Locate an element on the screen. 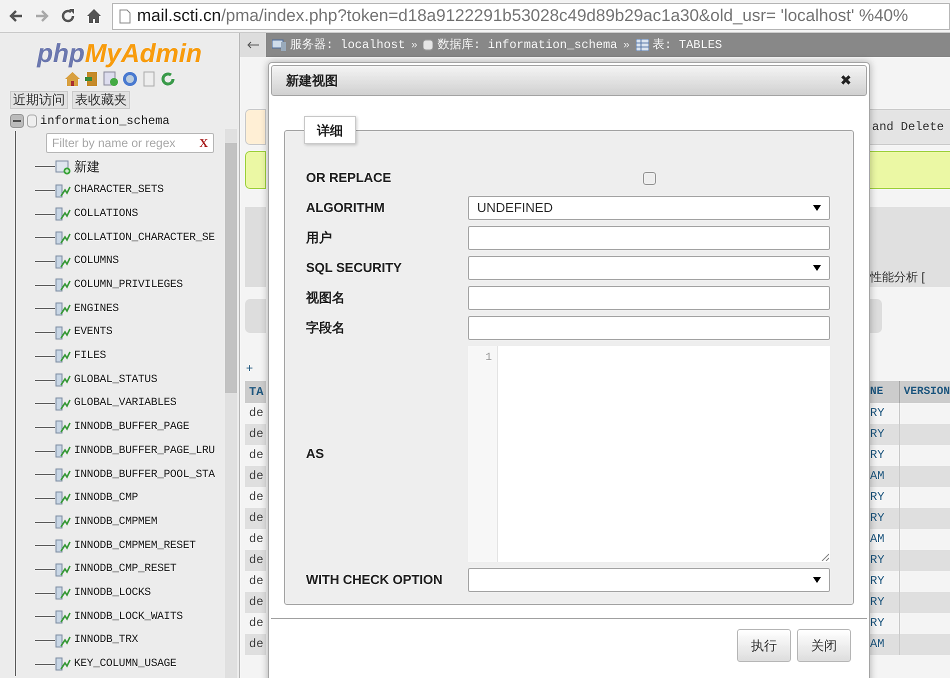 The height and width of the screenshot is (678, 950). address-bar: mail.scti.cn/pma/index.php?token=d18a9122291b53028c49d89b29ac1a30&old_usr= 'localhost' %40% is located at coordinates (531, 16).